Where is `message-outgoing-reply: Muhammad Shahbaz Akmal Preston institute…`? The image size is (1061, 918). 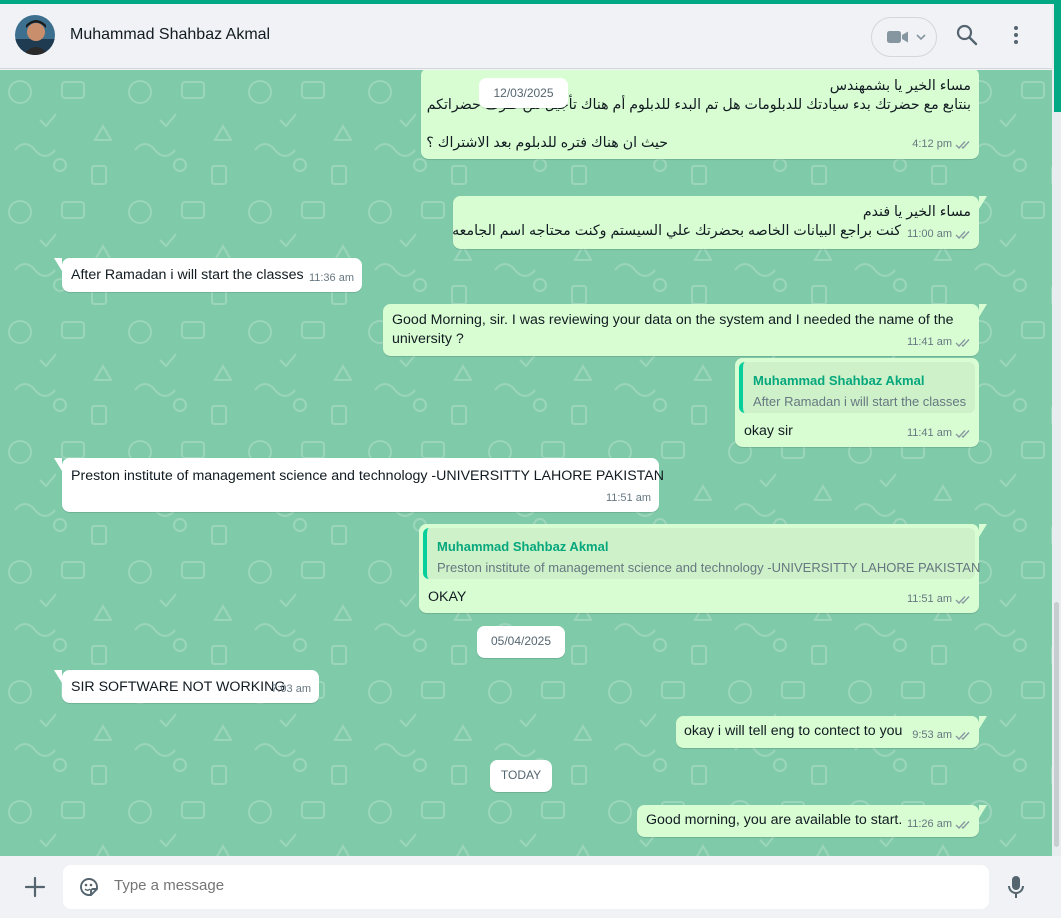
message-outgoing-reply: Muhammad Shahbaz Akmal Preston institute… is located at coordinates (703, 568).